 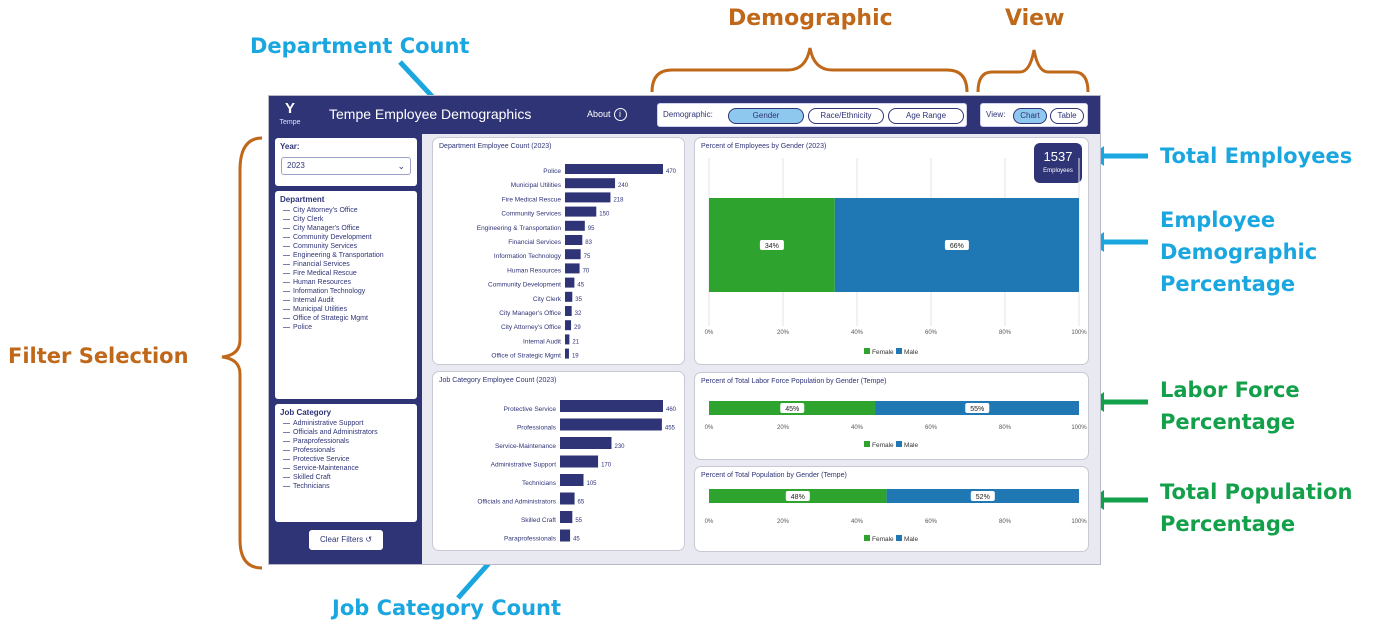 I want to click on category-tick-label: Police, so click(x=552, y=171).